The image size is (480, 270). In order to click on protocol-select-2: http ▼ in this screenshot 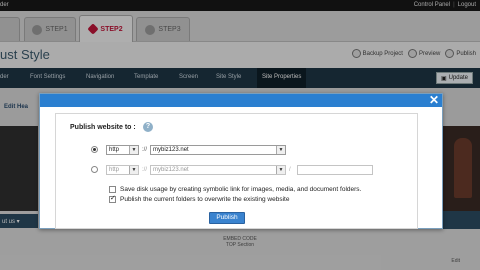, I will do `click(122, 169)`.